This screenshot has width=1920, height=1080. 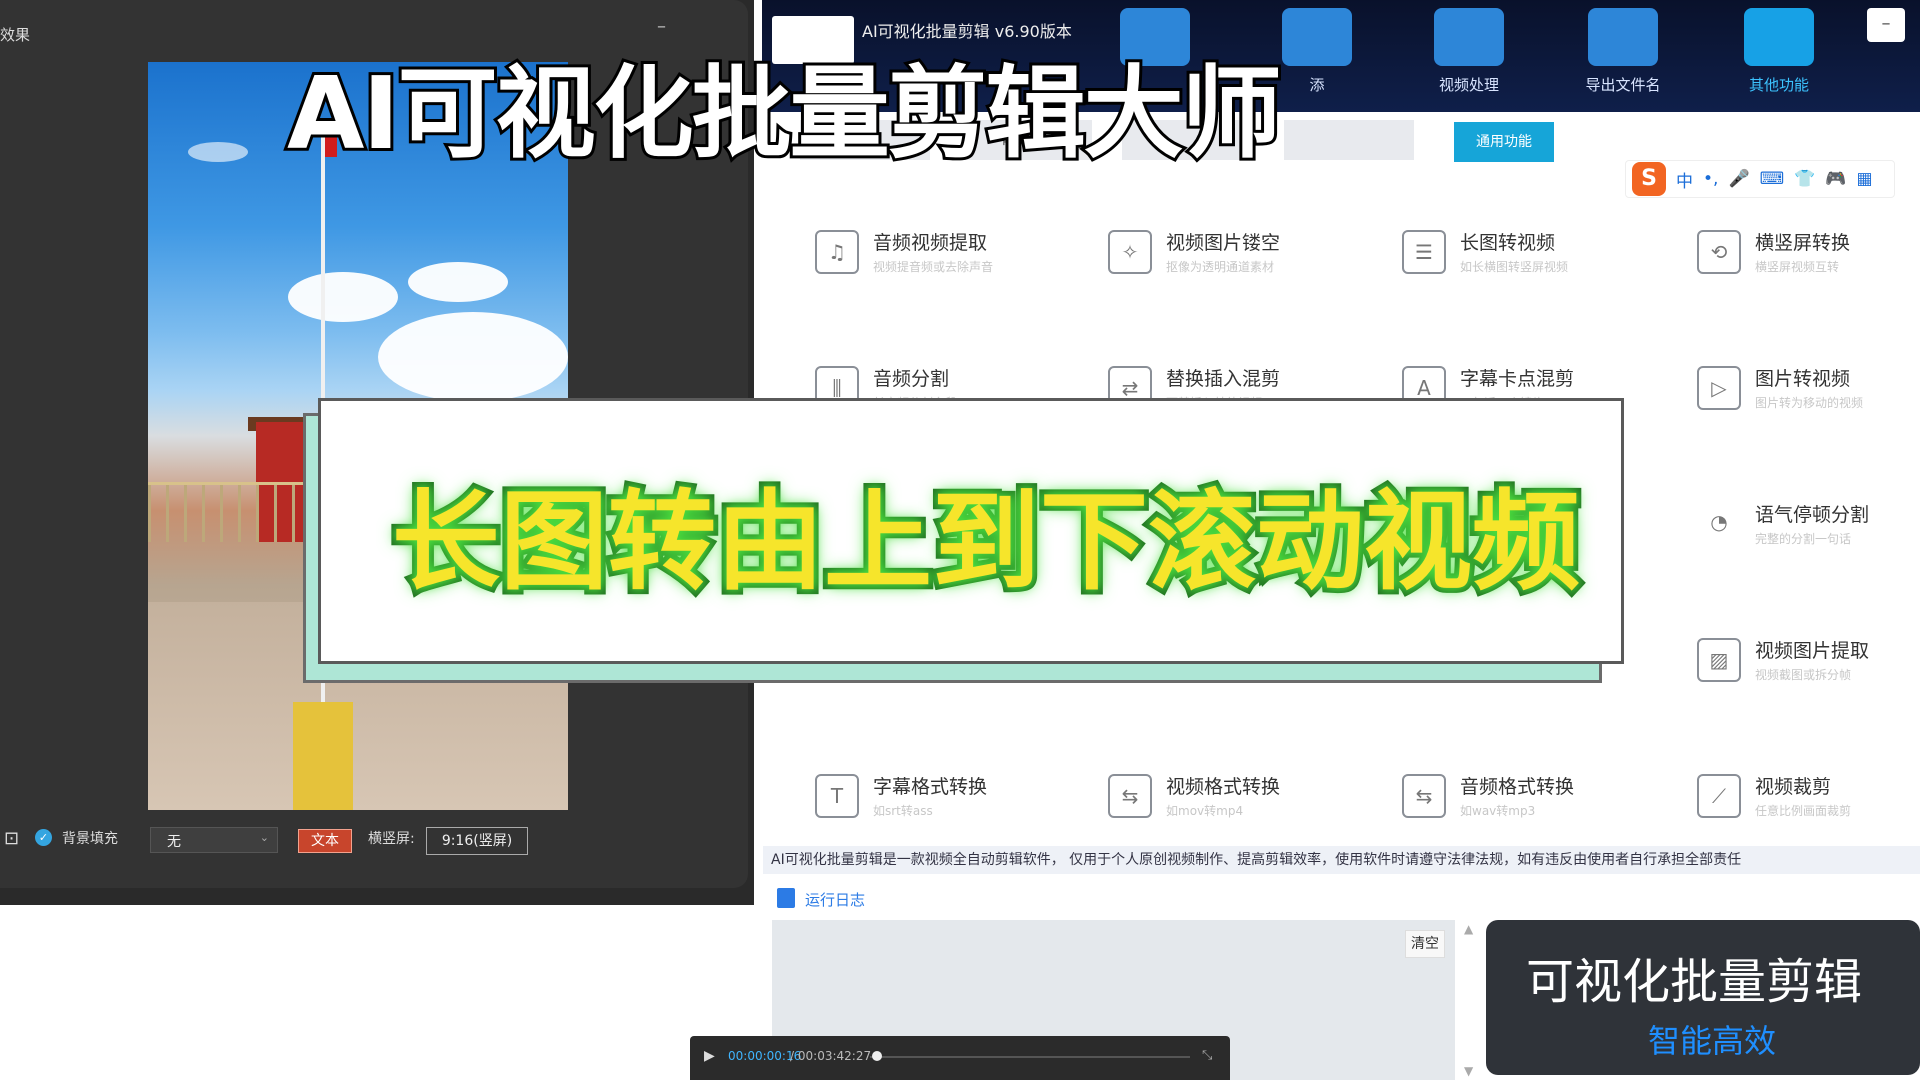 I want to click on seek-track, so click(x=1030, y=1057).